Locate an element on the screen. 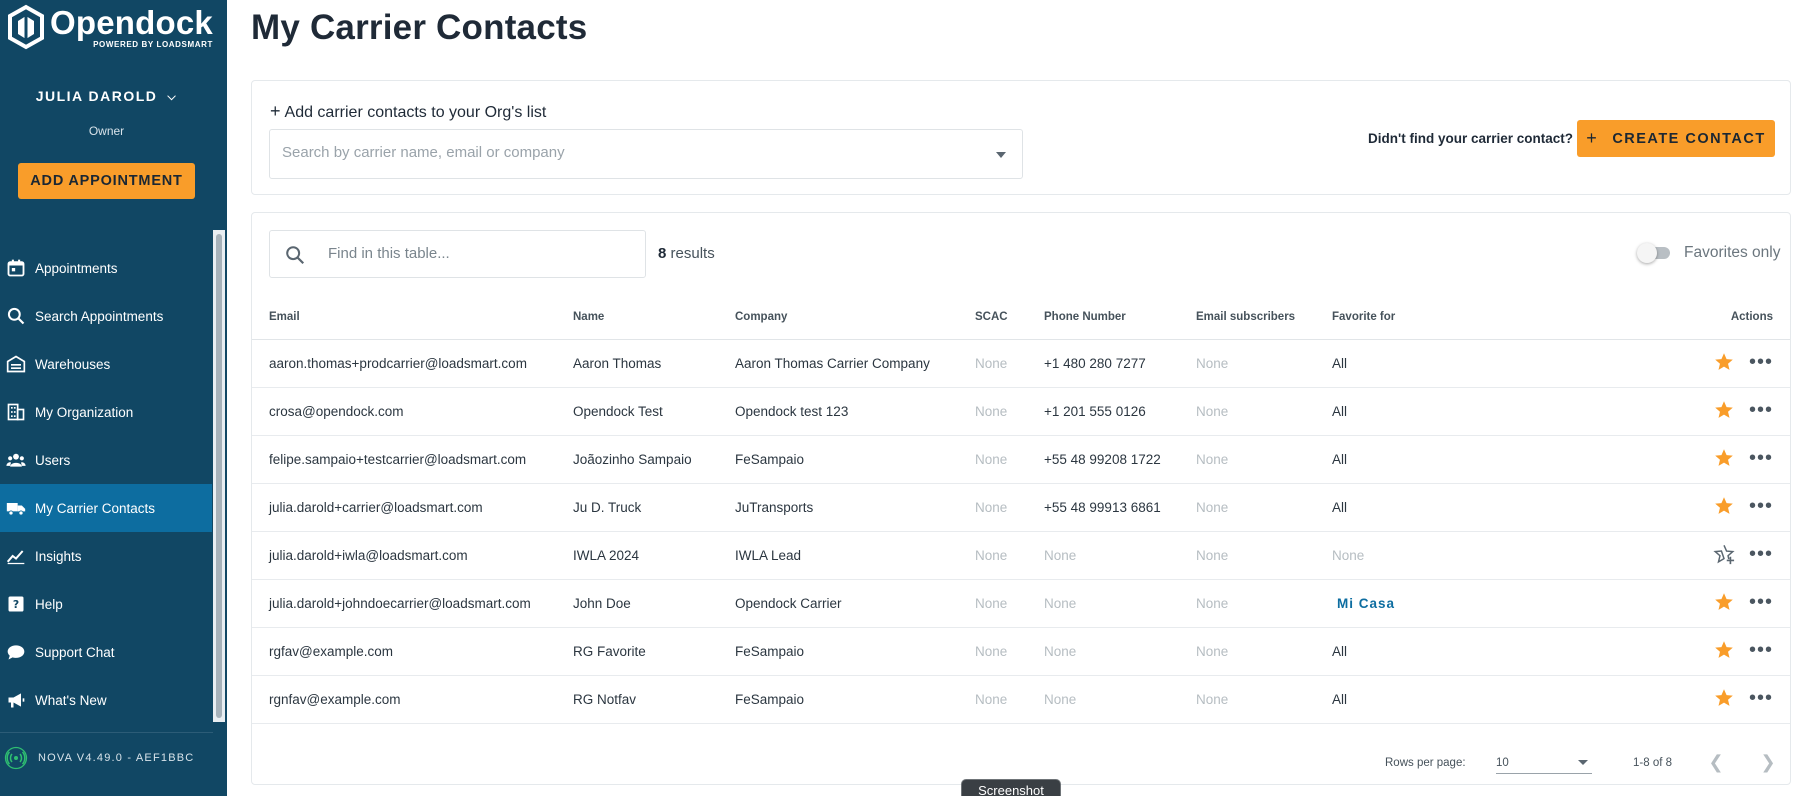  col-header-phone: Phone Number is located at coordinates (1120, 317).